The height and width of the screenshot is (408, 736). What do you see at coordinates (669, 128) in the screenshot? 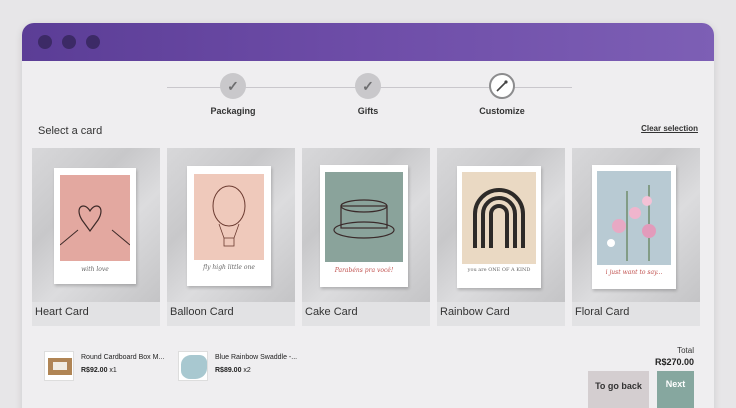
I see `clear-selection-link: Clear selection` at bounding box center [669, 128].